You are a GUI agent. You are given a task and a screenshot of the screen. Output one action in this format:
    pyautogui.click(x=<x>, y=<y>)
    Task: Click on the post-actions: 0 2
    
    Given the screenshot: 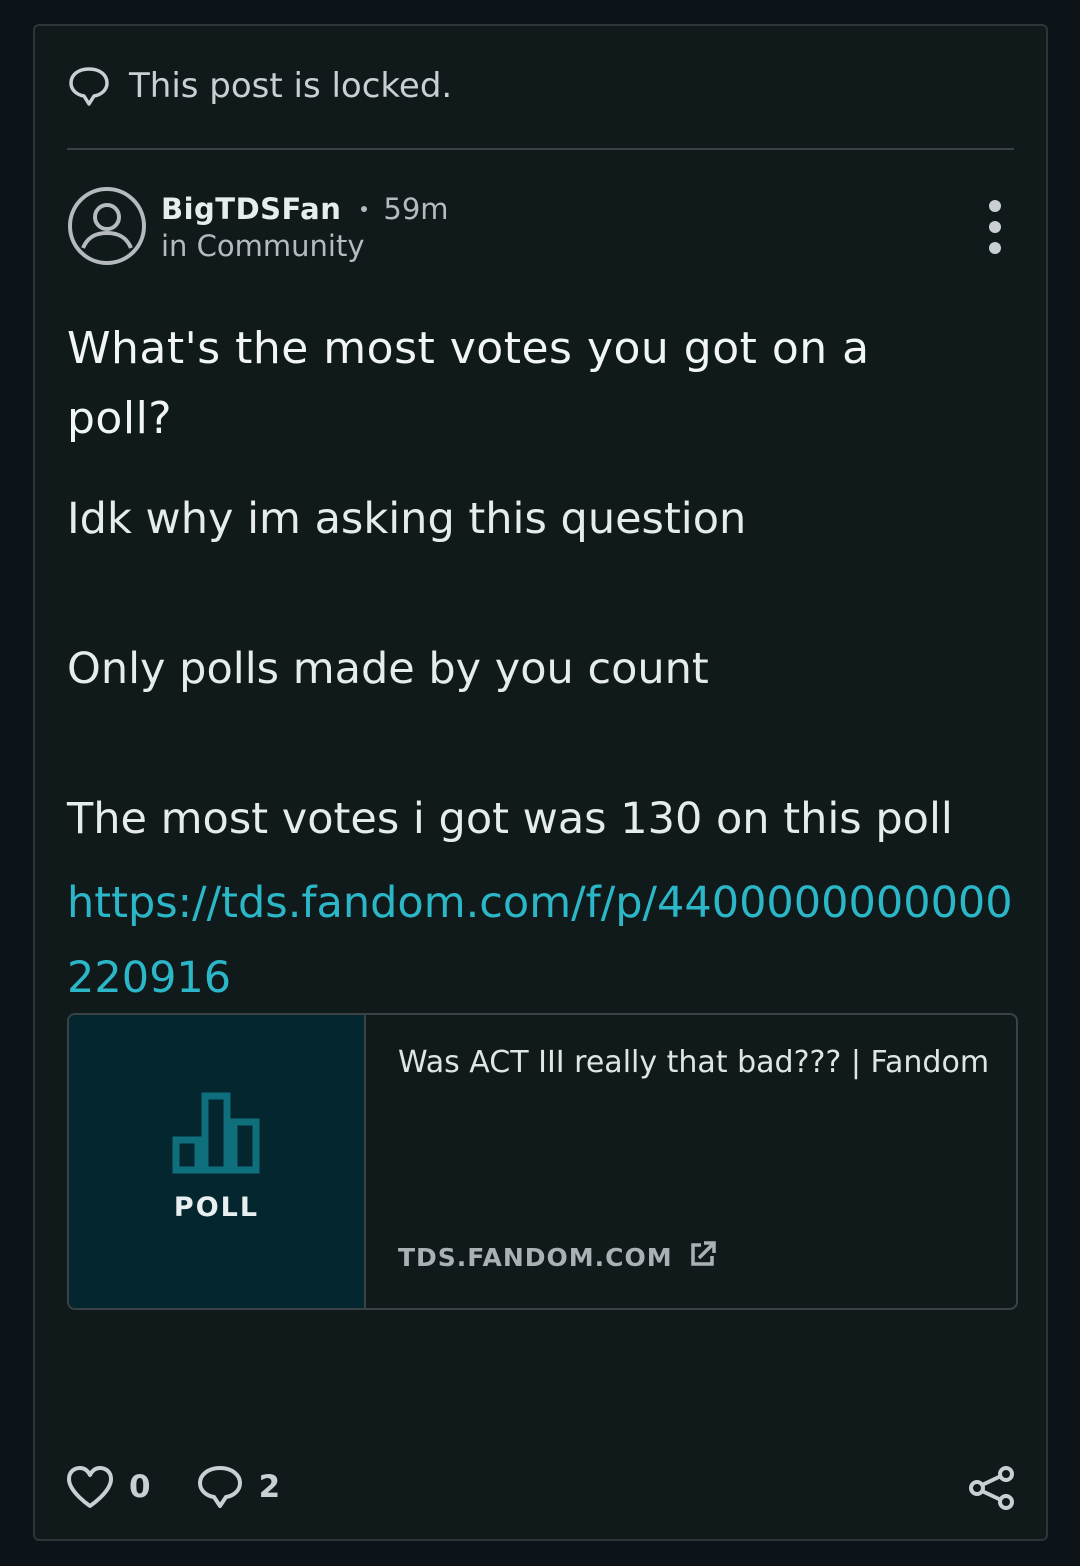 What is the action you would take?
    pyautogui.click(x=172, y=1487)
    